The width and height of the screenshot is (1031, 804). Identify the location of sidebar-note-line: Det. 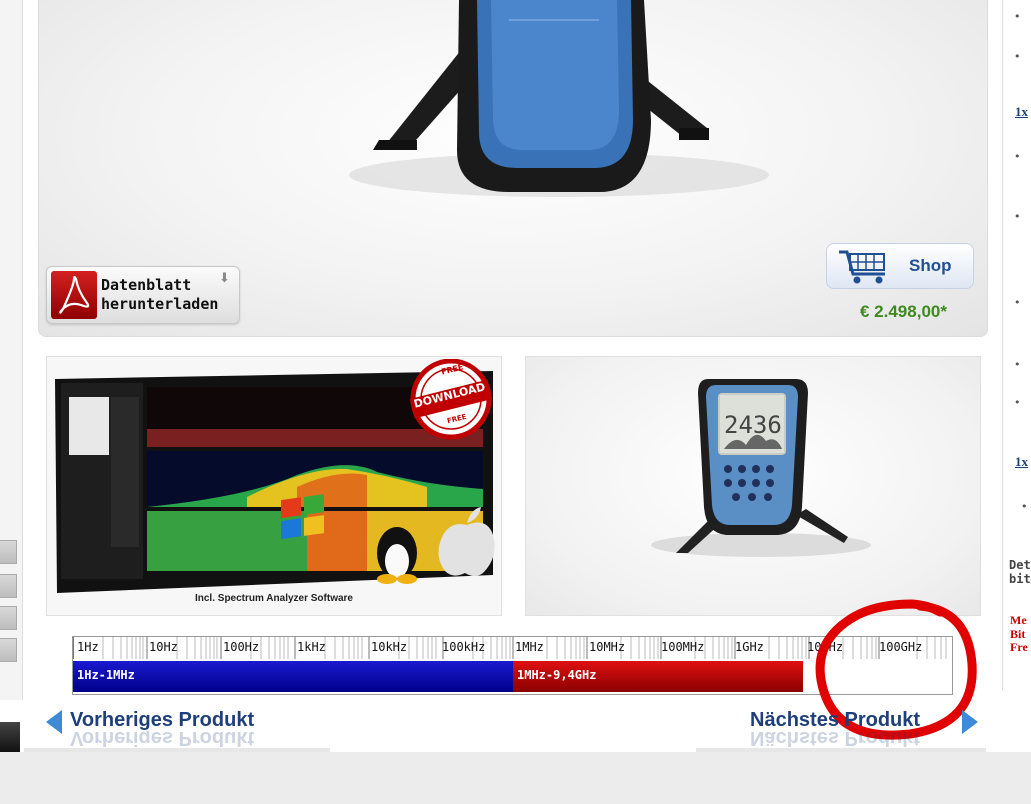
(1020, 565).